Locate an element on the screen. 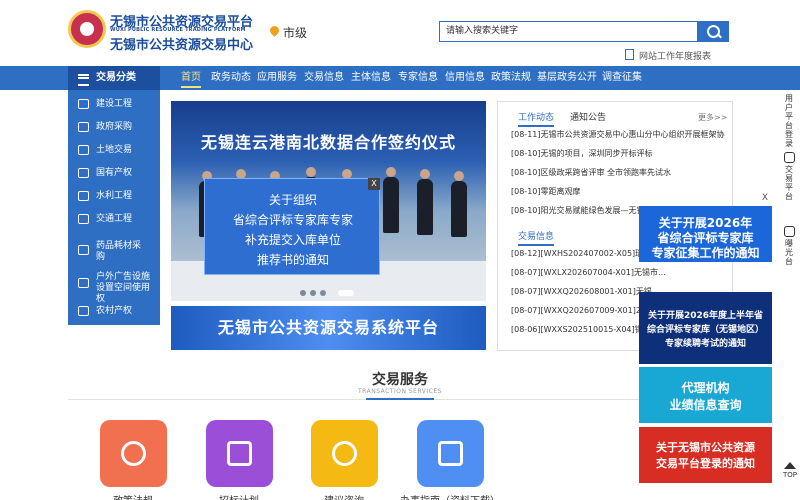 The image size is (800, 500). tab-work-news: 工作动态 is located at coordinates (536, 118).